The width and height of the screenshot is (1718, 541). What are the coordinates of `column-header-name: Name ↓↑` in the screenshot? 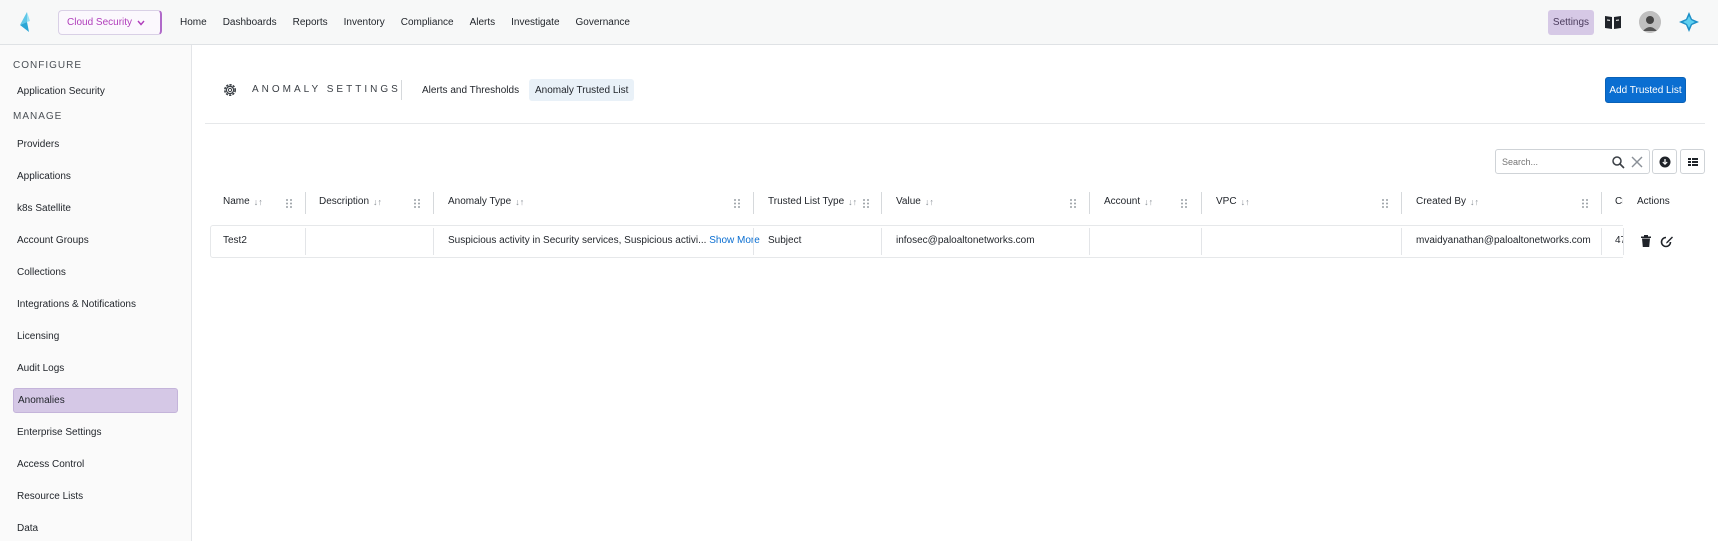 It's located at (243, 201).